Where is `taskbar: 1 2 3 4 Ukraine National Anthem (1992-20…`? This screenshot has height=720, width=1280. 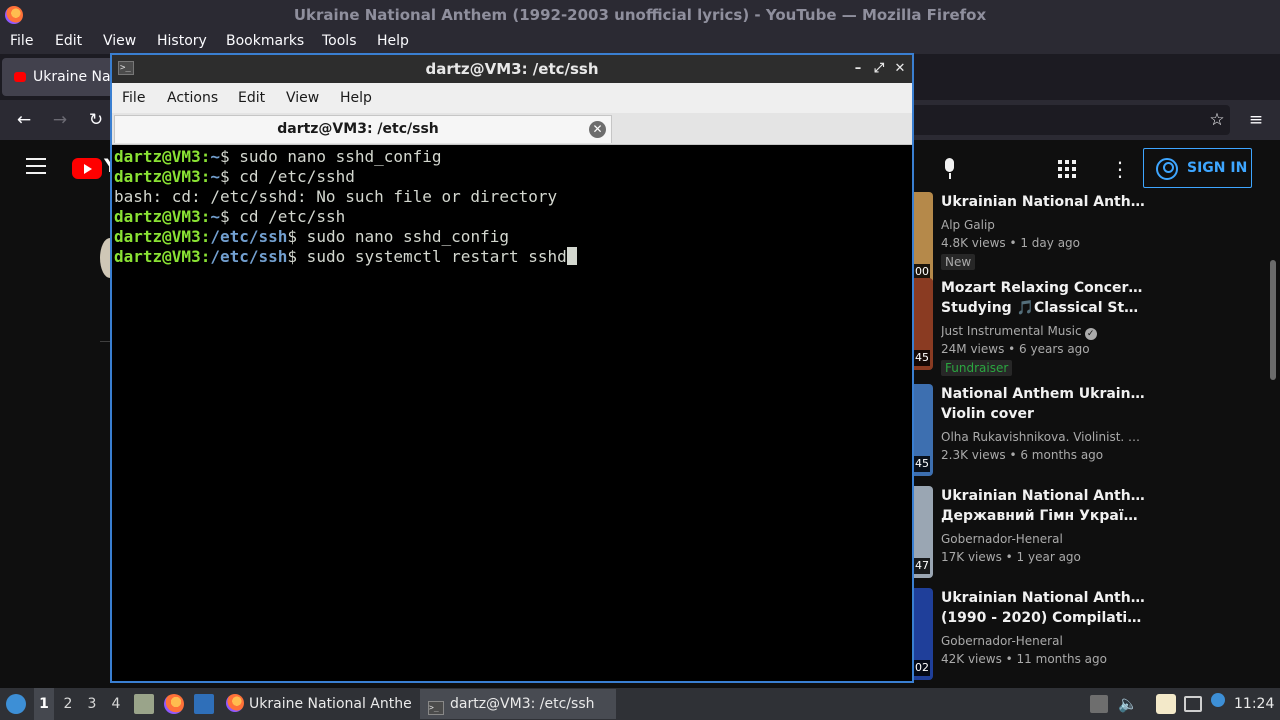 taskbar: 1 2 3 4 Ukraine National Anthem (1992-20… is located at coordinates (640, 704).